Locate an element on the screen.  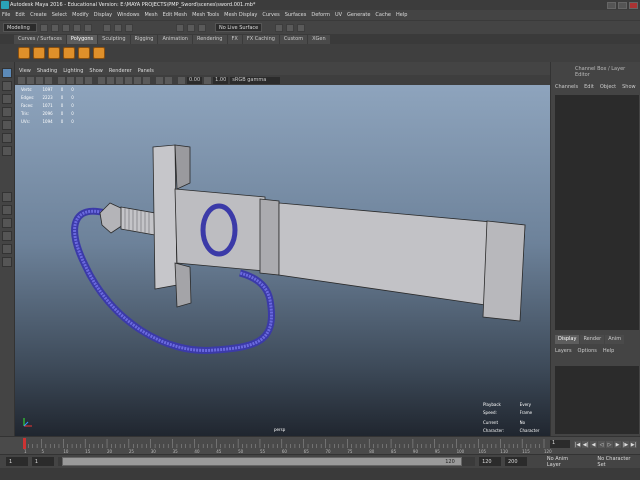
shelf-tab-sculpting: Sculpting is located at coordinates (114, 39).